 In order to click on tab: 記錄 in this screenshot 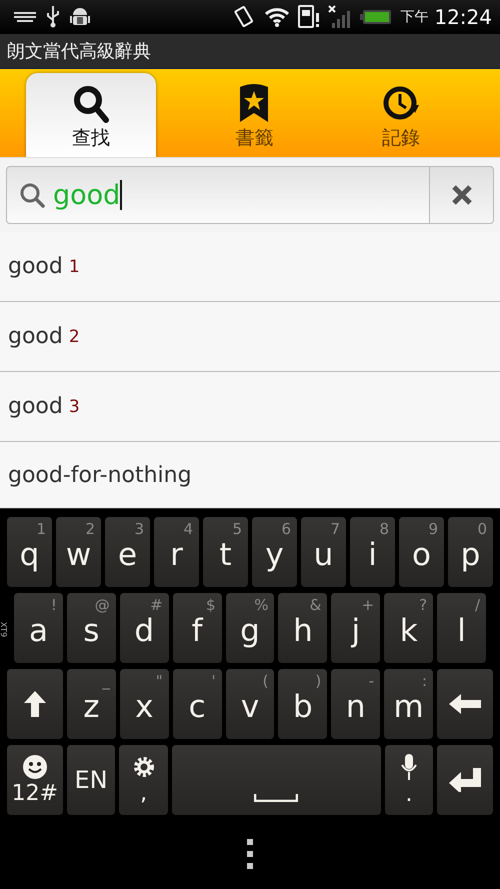, I will do `click(401, 115)`.